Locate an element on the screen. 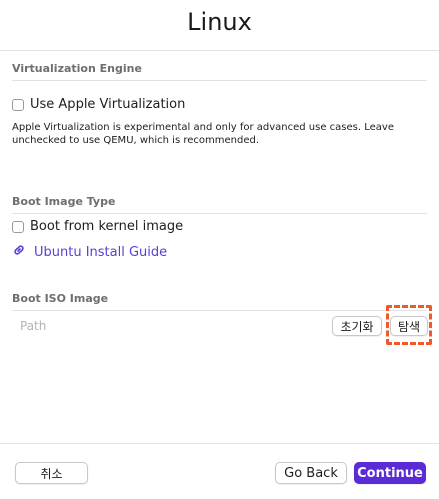  page-title: Linux is located at coordinates (219, 22).